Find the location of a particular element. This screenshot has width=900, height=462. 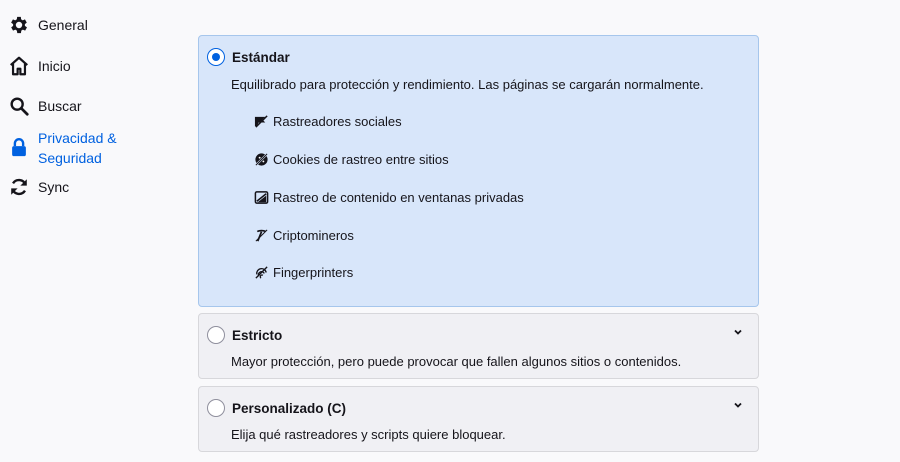

standard-option-header: Estándar is located at coordinates (248, 57).